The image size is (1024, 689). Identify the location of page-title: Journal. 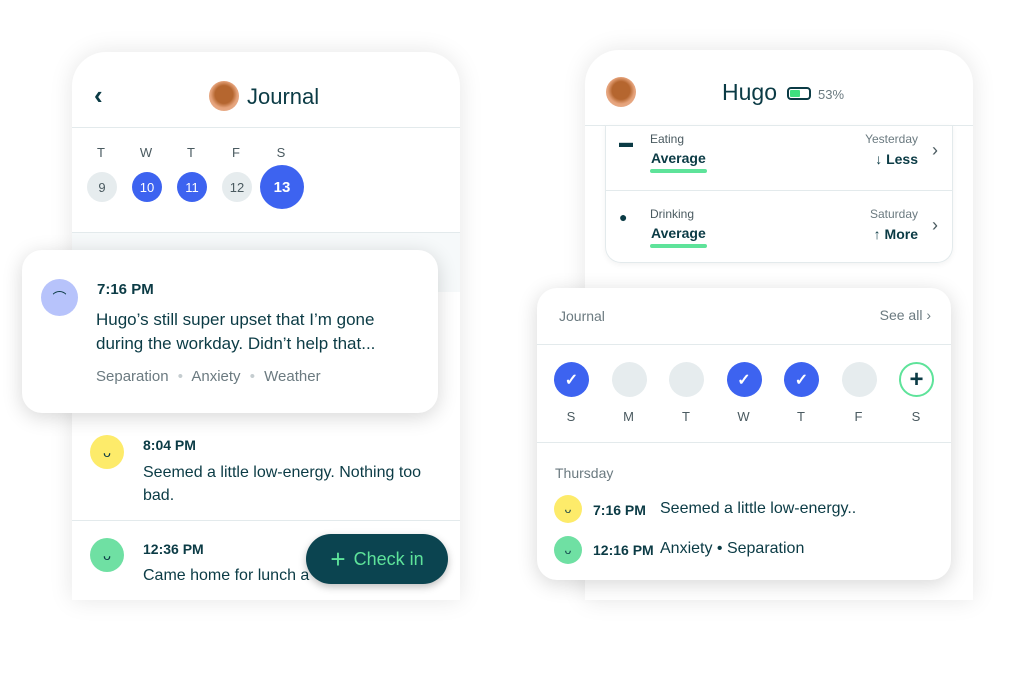
(283, 96).